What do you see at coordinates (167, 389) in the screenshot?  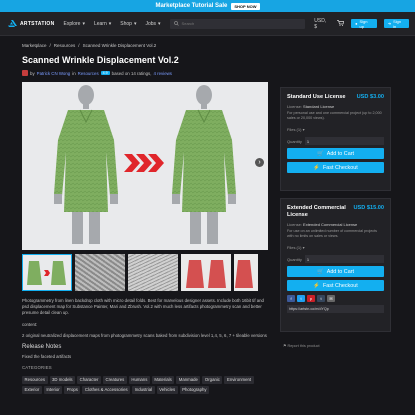 I see `category-tag: Vehicles` at bounding box center [167, 389].